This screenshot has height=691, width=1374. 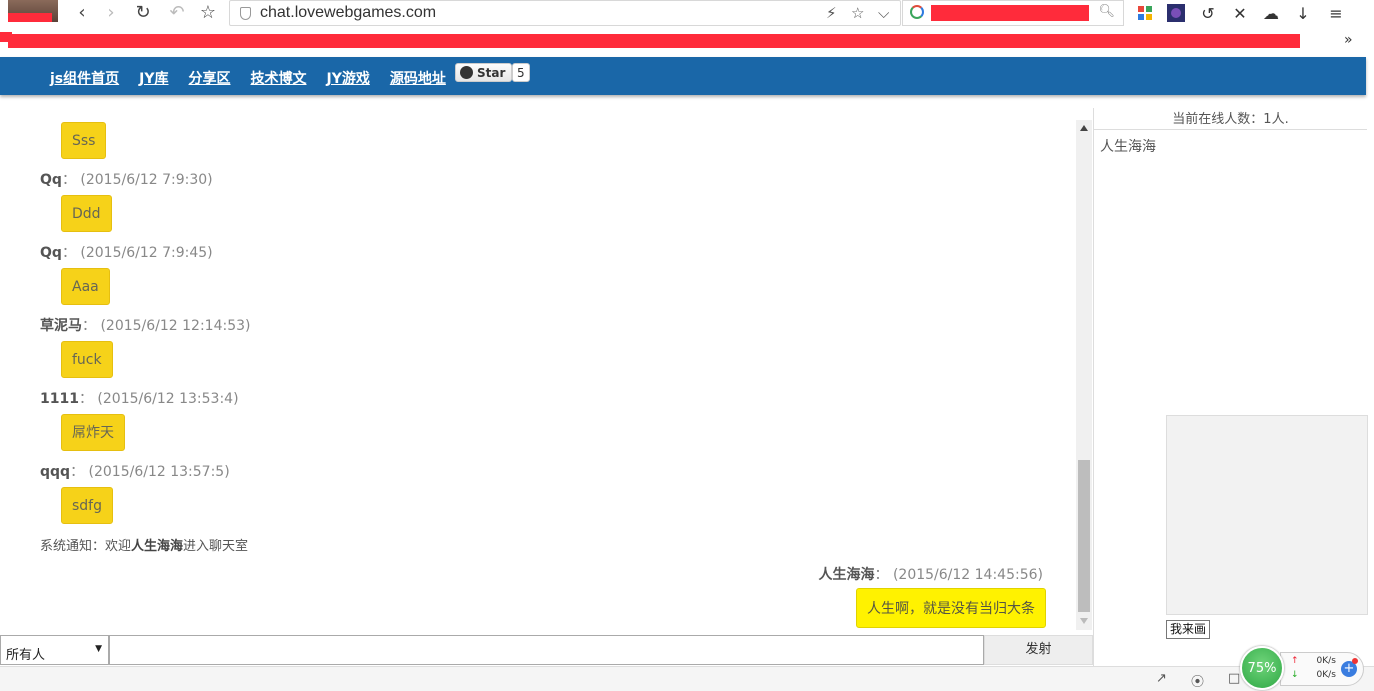 What do you see at coordinates (418, 78) in the screenshot?
I see `nav-link-source: 源码地址` at bounding box center [418, 78].